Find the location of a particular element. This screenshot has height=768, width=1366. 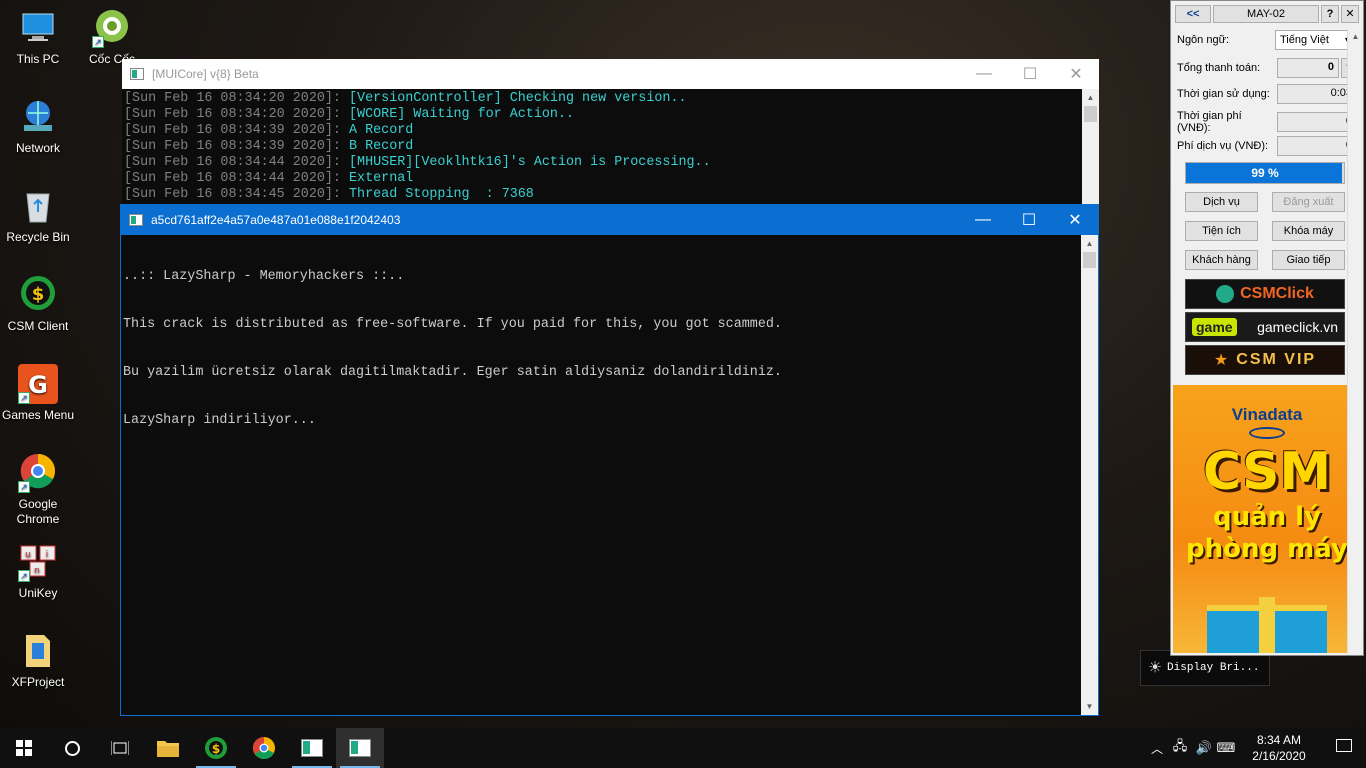

ad-headline: CSM is located at coordinates (1267, 472).